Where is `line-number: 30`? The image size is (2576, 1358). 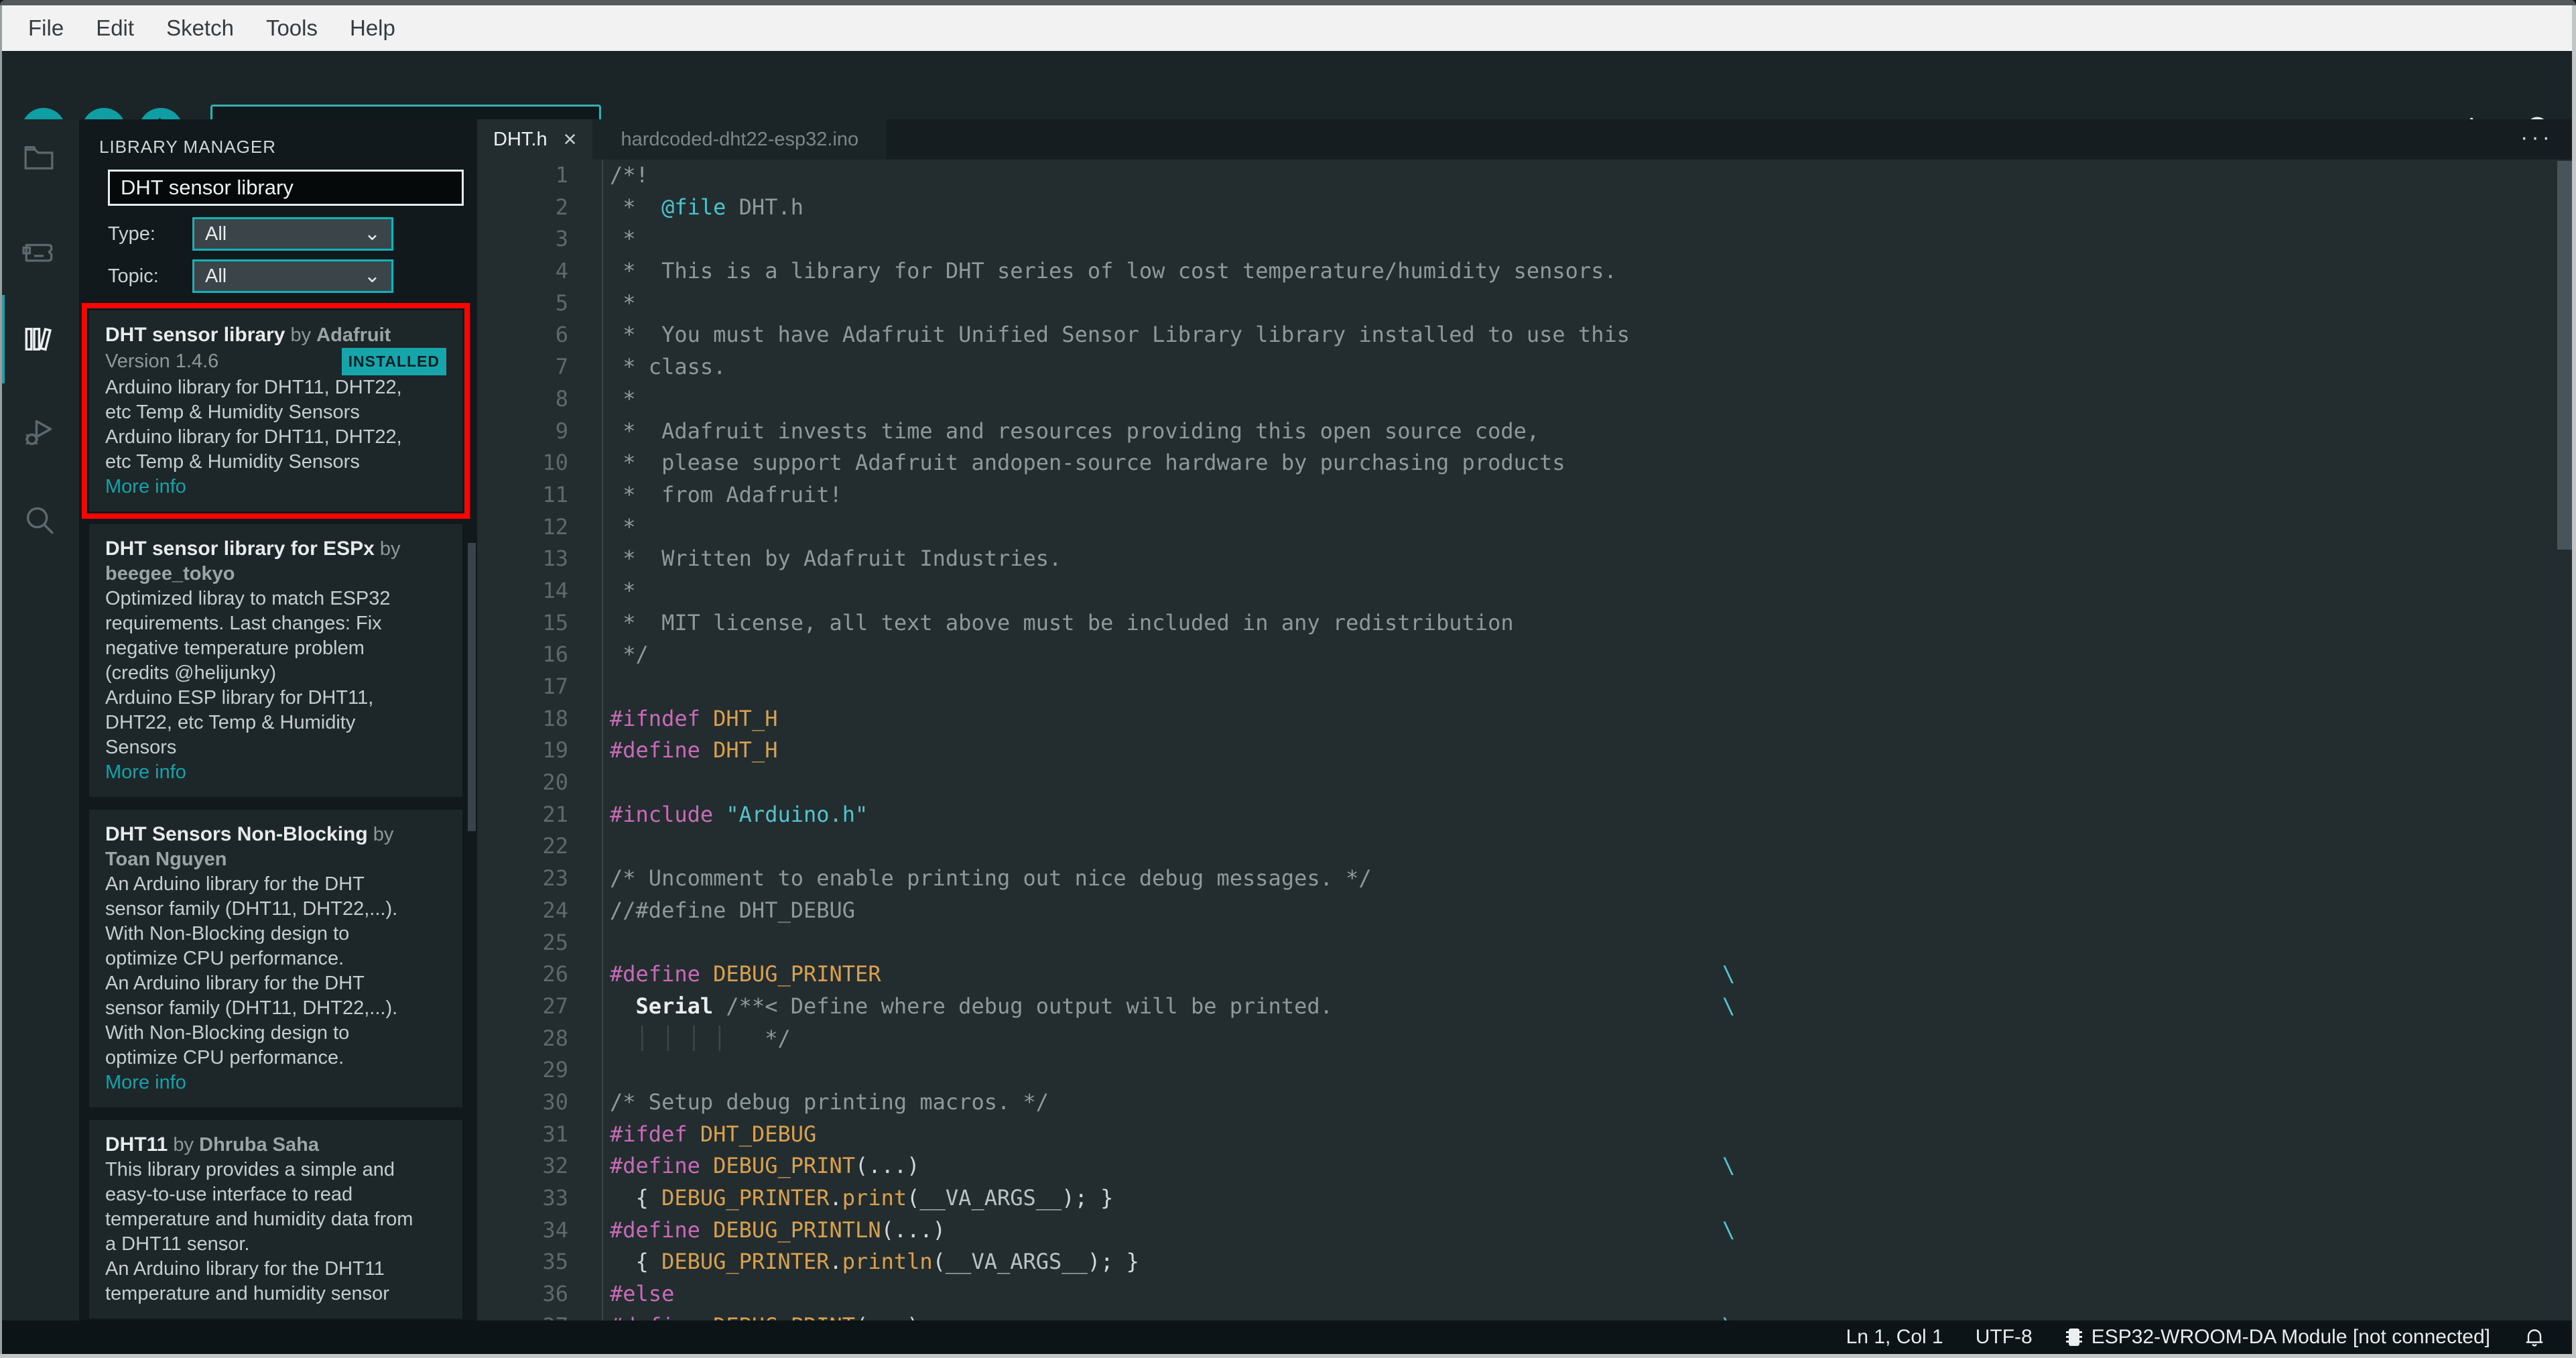
line-number: 30 is located at coordinates (555, 1102).